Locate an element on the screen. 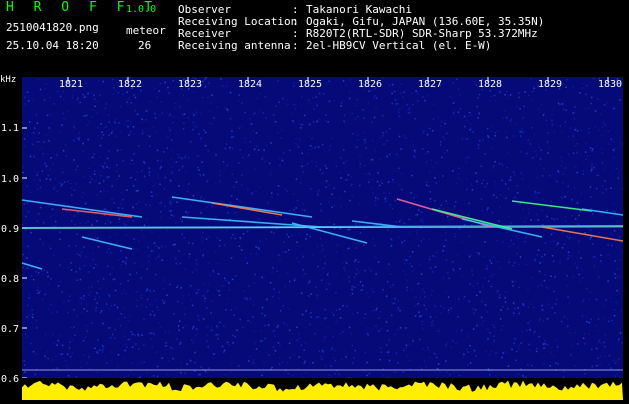 Image resolution: width=629 pixels, height=404 pixels. x-tick-label: 1824 is located at coordinates (250, 85).